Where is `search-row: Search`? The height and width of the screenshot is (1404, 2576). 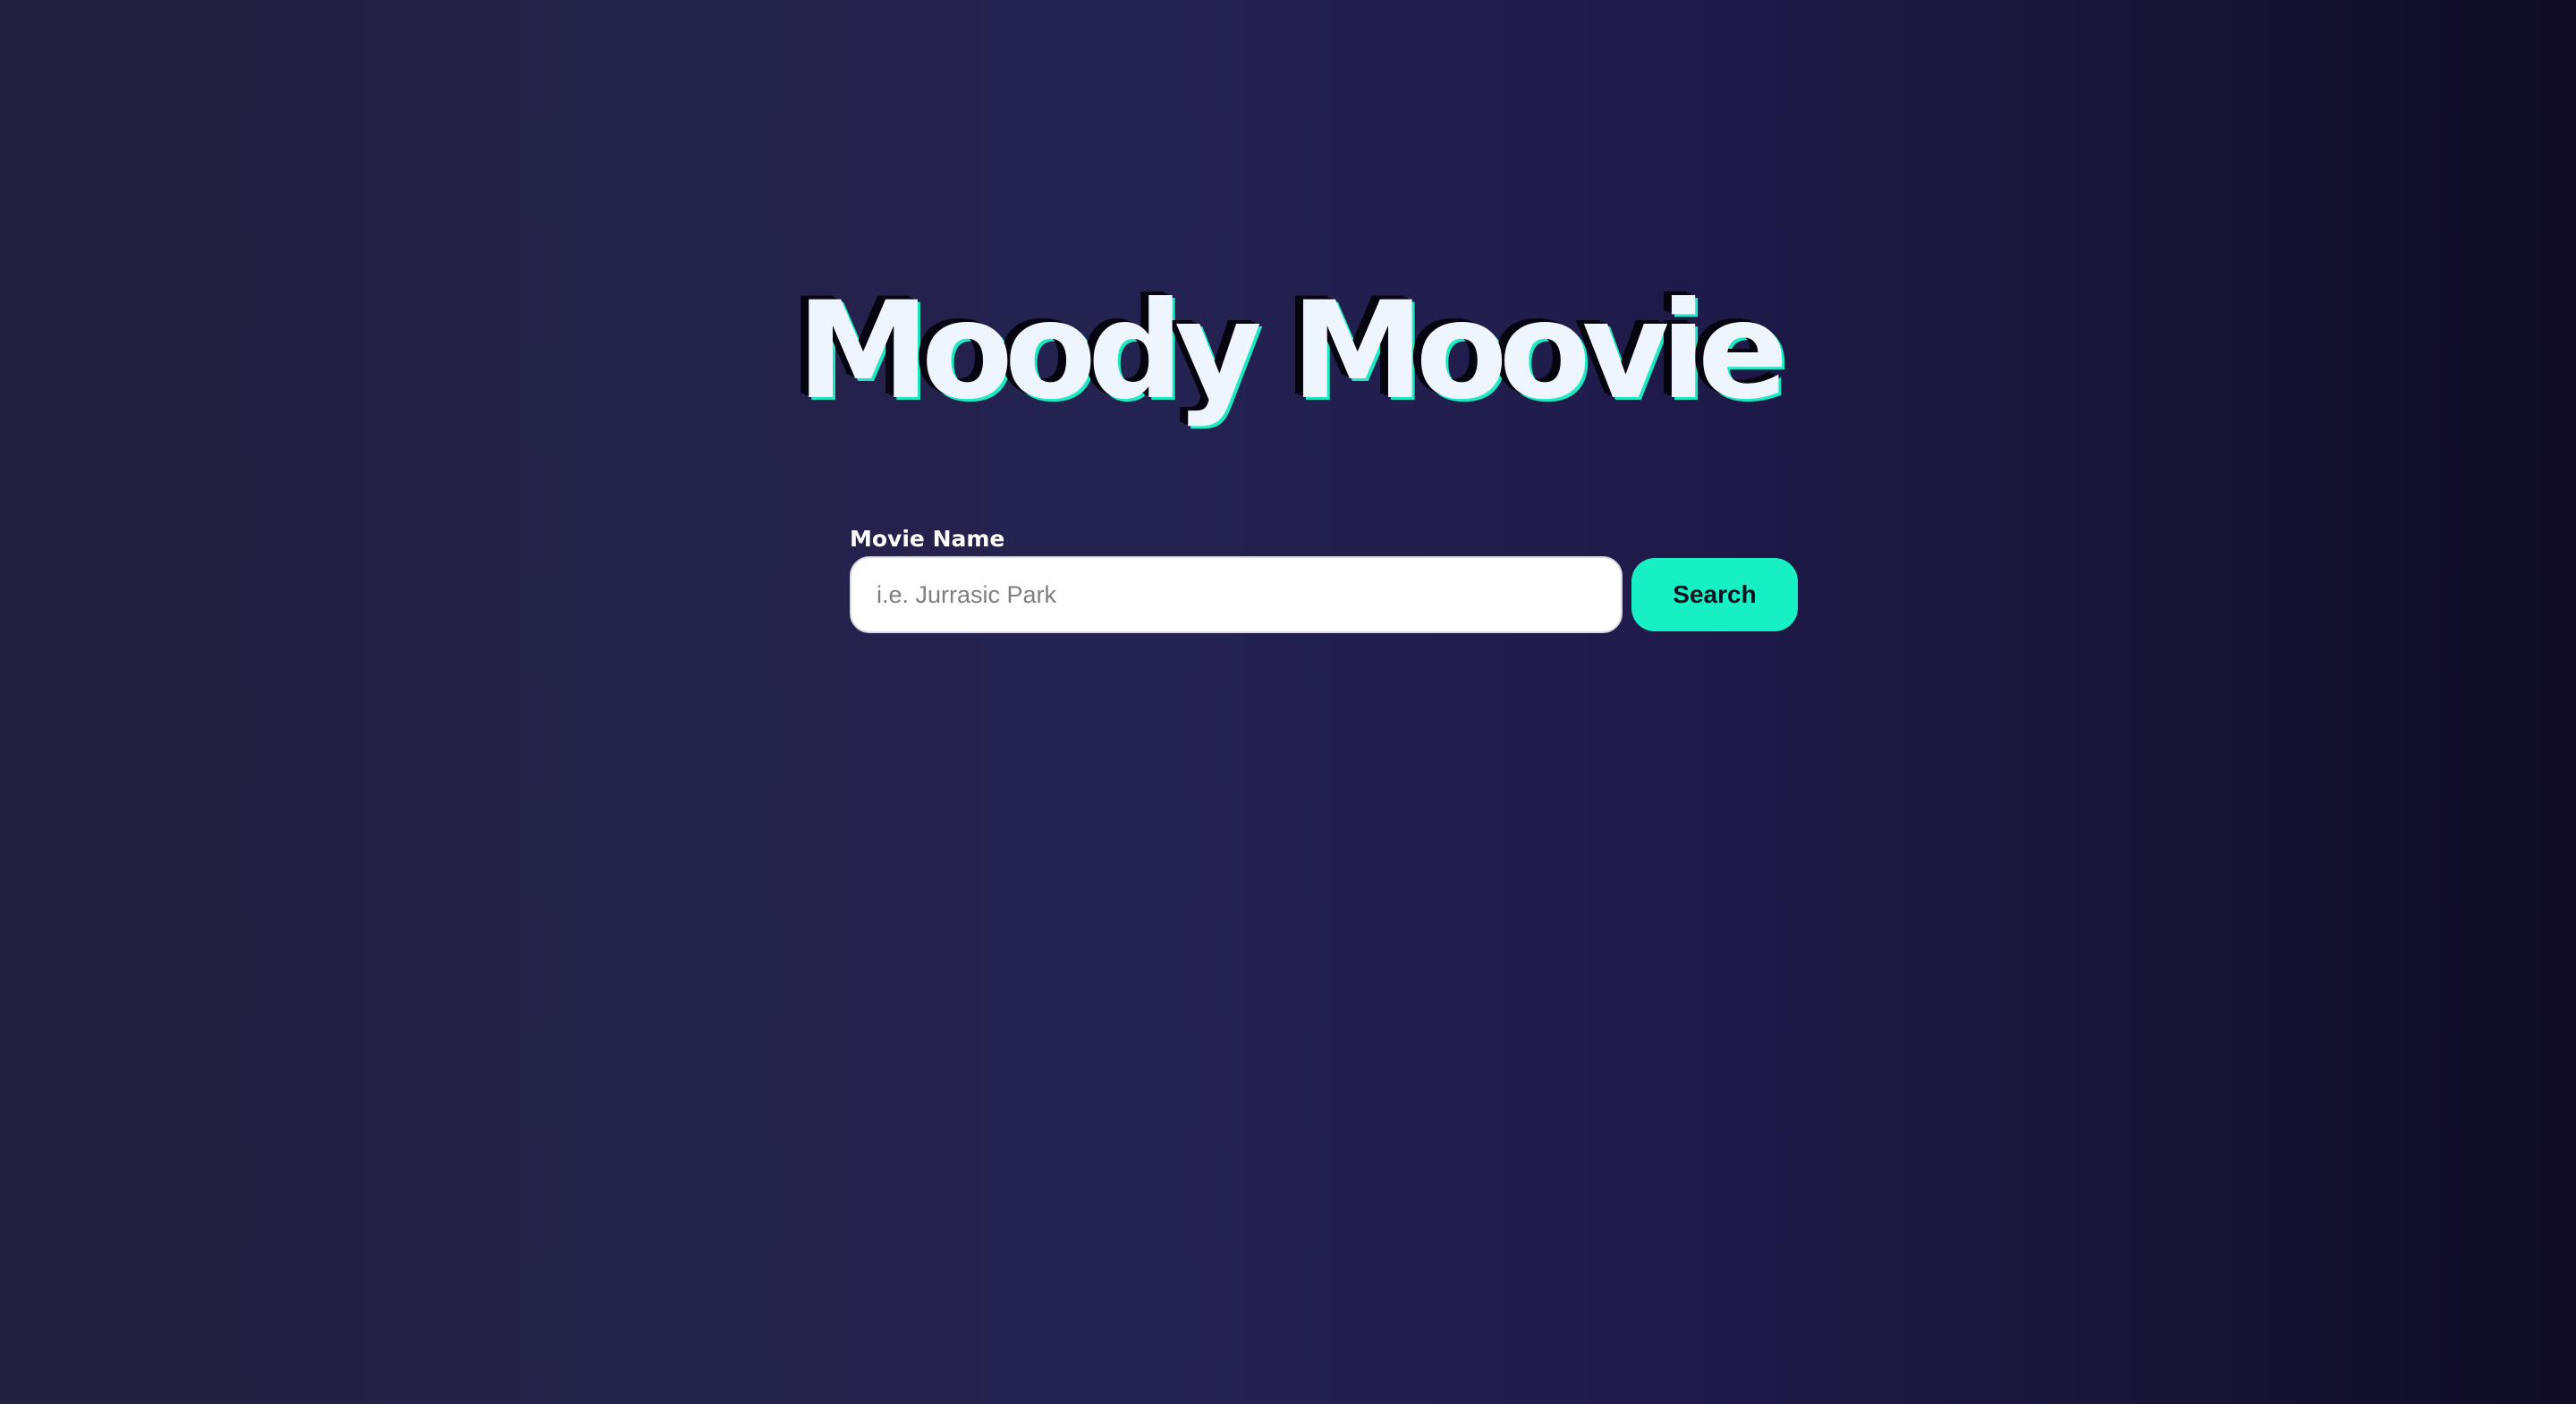
search-row: Search is located at coordinates (1325, 595).